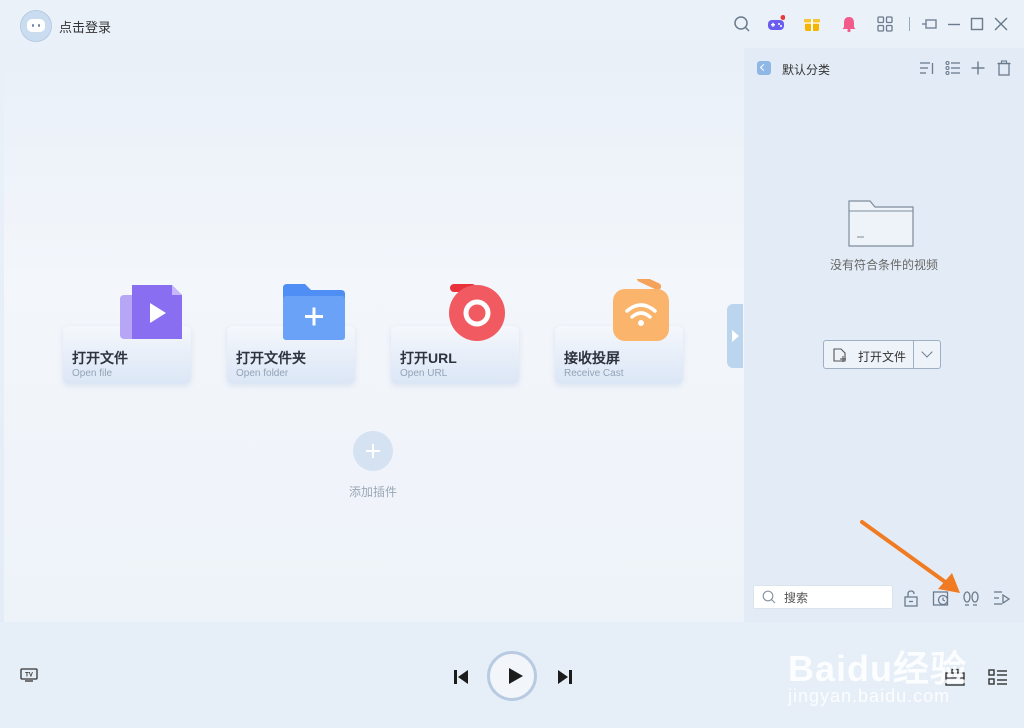  I want to click on tv-icon: TV, so click(29, 675).